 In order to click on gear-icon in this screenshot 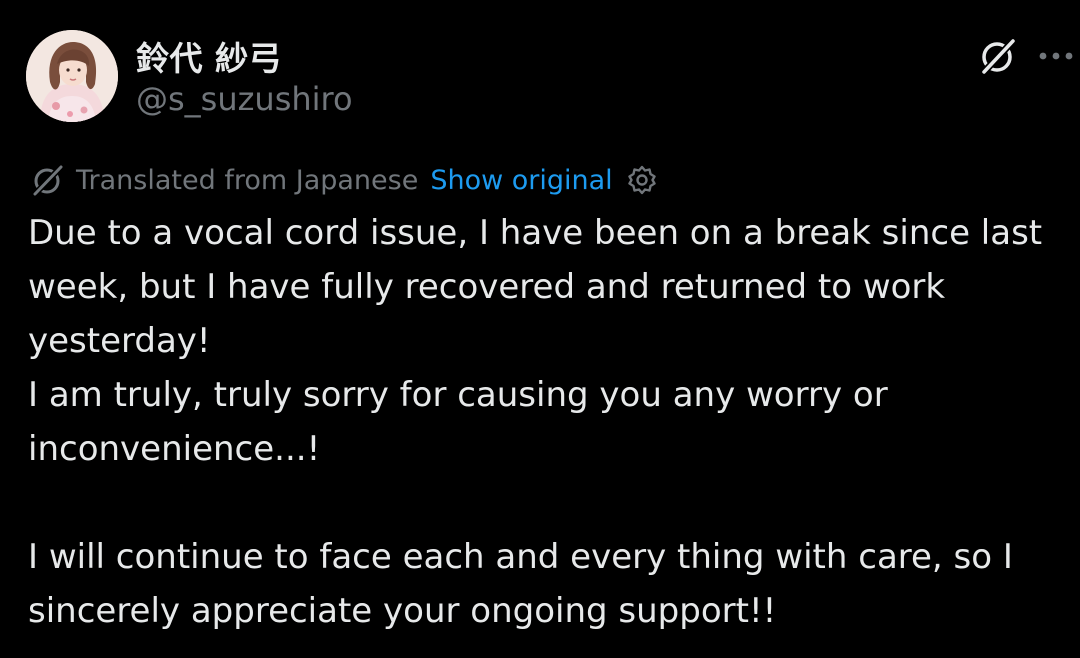, I will do `click(642, 180)`.